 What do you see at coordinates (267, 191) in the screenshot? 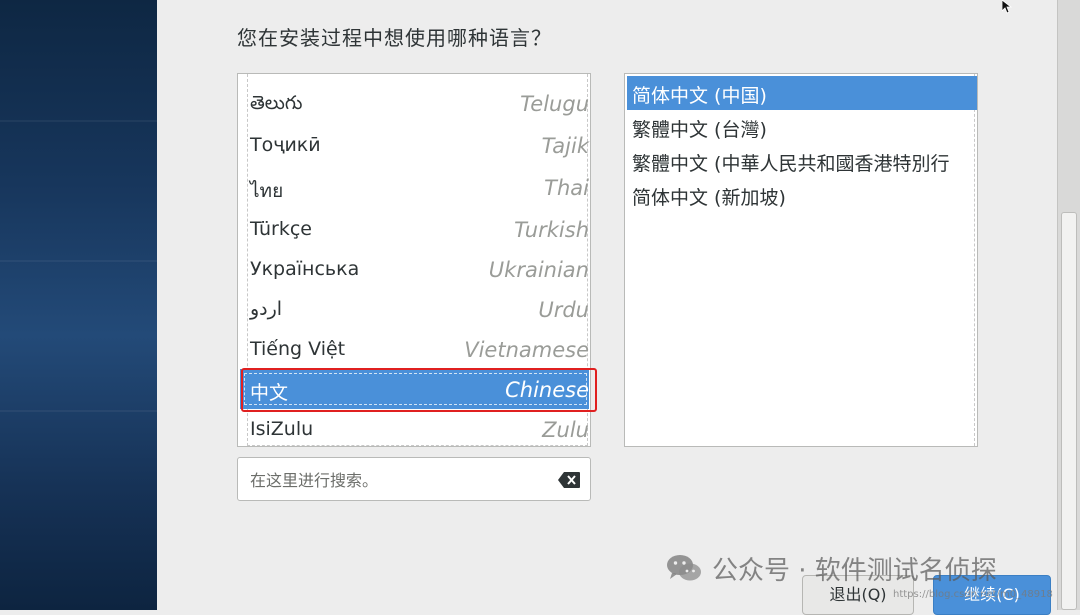
I see `language-native-name: ไทย` at bounding box center [267, 191].